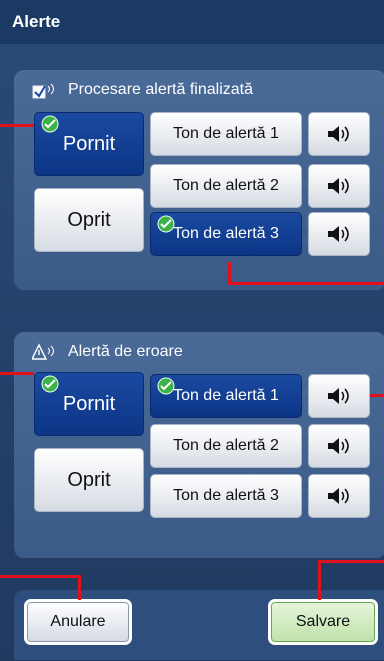  I want to click on panel-error-title: Alertă de eroare, so click(107, 352).